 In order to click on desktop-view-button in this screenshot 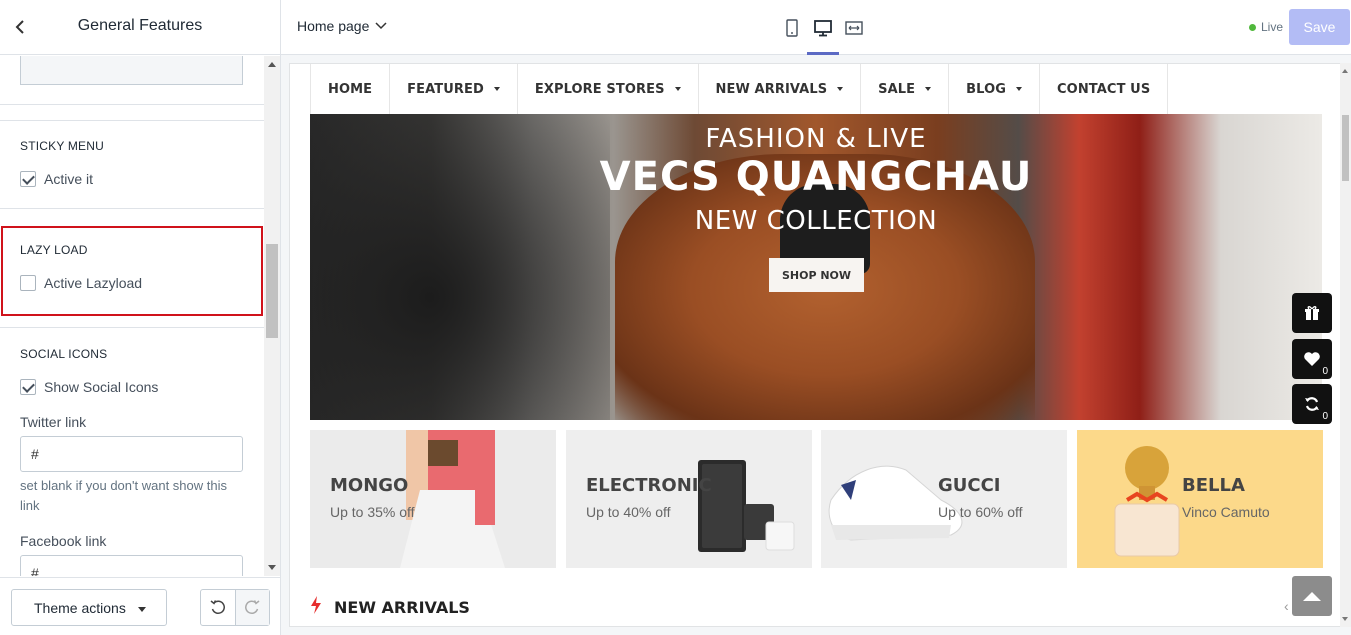, I will do `click(823, 28)`.